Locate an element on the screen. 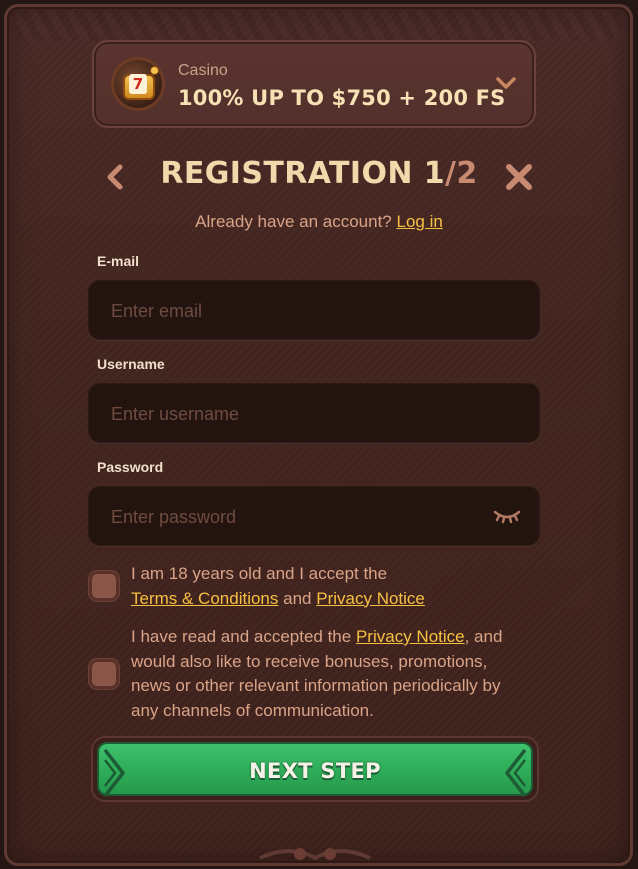 The height and width of the screenshot is (869, 638). marketing-pre-text: I have read and accepted the is located at coordinates (241, 636).